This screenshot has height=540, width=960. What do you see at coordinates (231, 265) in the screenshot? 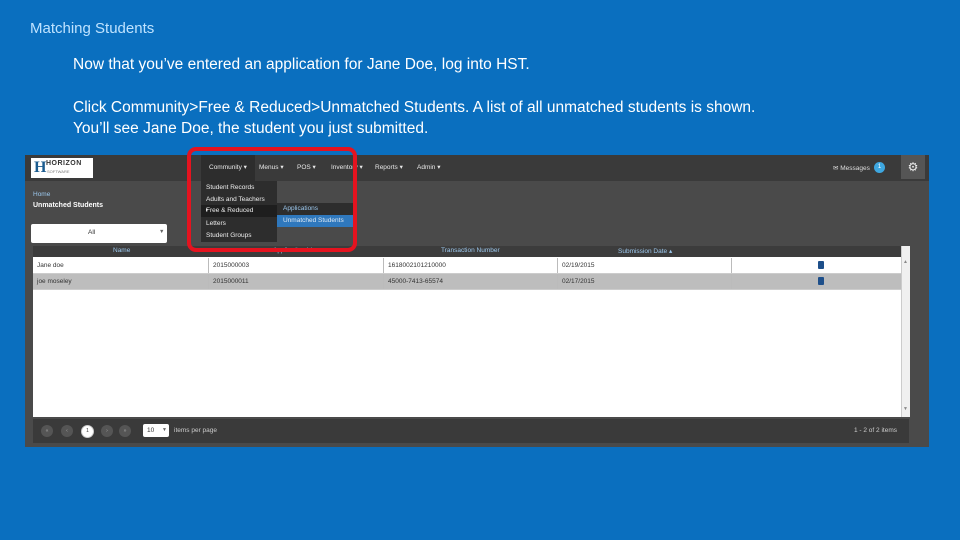
I see `cell-application-id: 2015000003` at bounding box center [231, 265].